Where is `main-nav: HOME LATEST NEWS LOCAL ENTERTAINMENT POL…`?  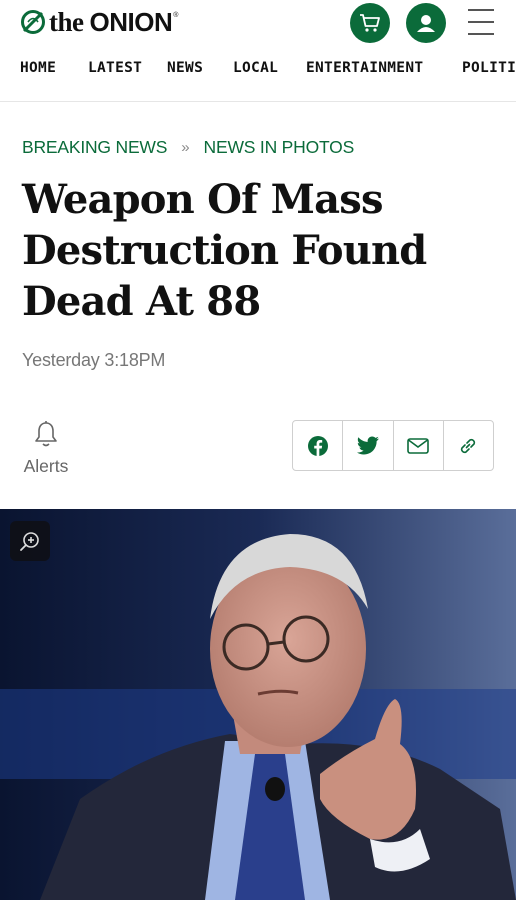
main-nav: HOME LATEST NEWS LOCAL ENTERTAINMENT POL… is located at coordinates (258, 70).